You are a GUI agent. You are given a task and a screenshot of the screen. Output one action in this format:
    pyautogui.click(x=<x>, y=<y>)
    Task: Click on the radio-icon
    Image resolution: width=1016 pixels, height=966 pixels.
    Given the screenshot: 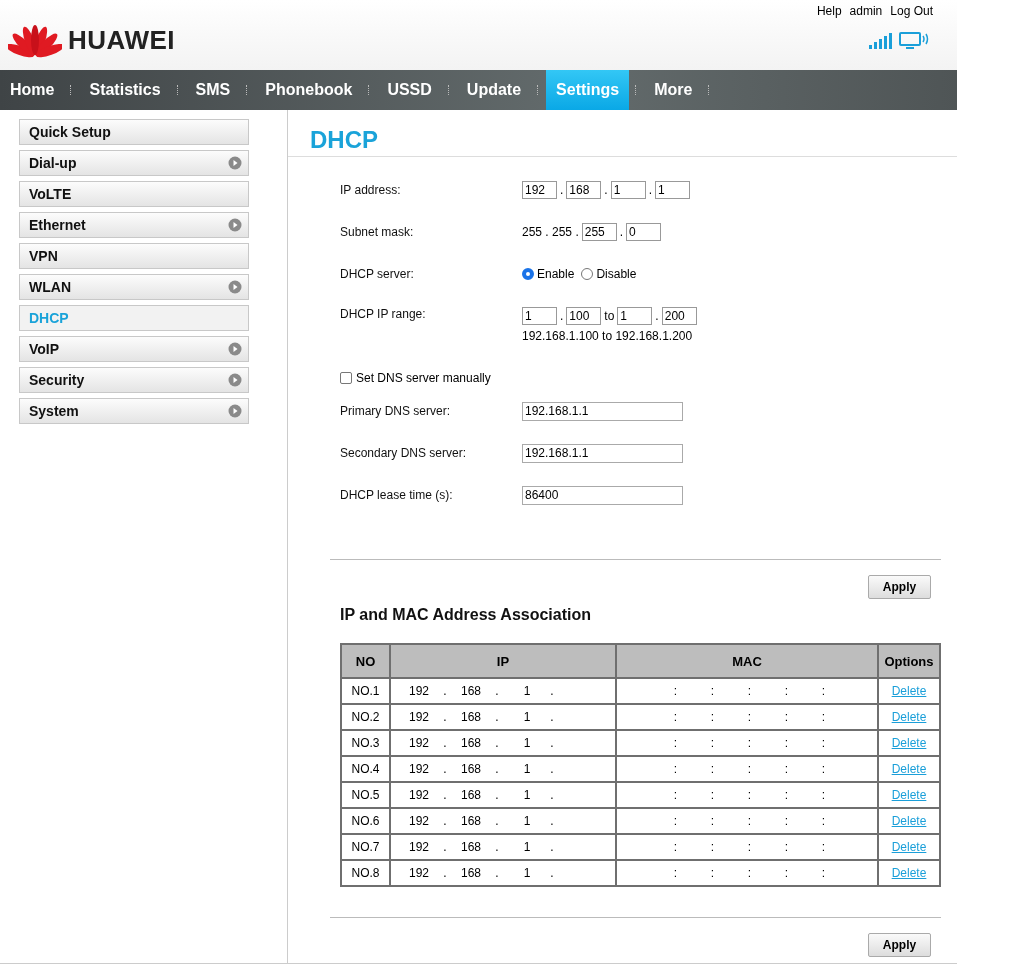 What is the action you would take?
    pyautogui.click(x=528, y=274)
    